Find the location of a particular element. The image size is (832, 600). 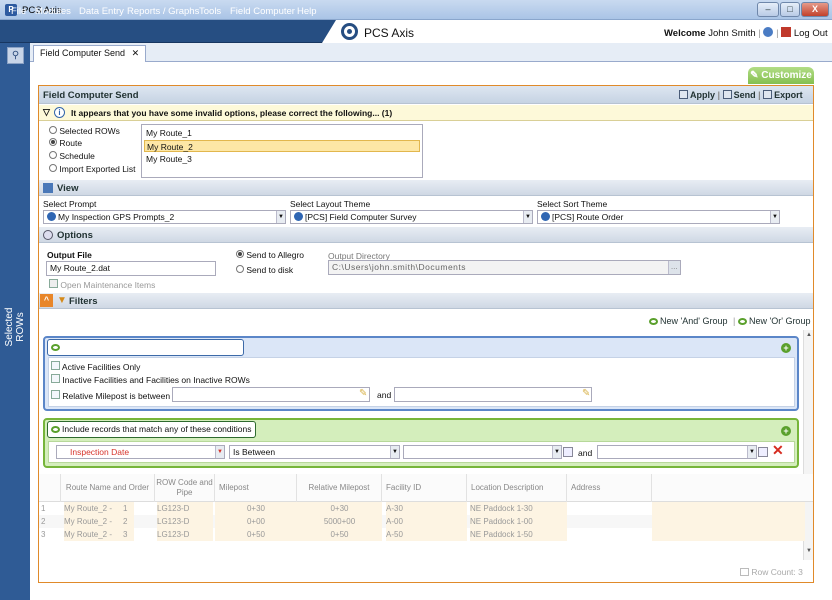

and-group-name-input is located at coordinates (145, 347).